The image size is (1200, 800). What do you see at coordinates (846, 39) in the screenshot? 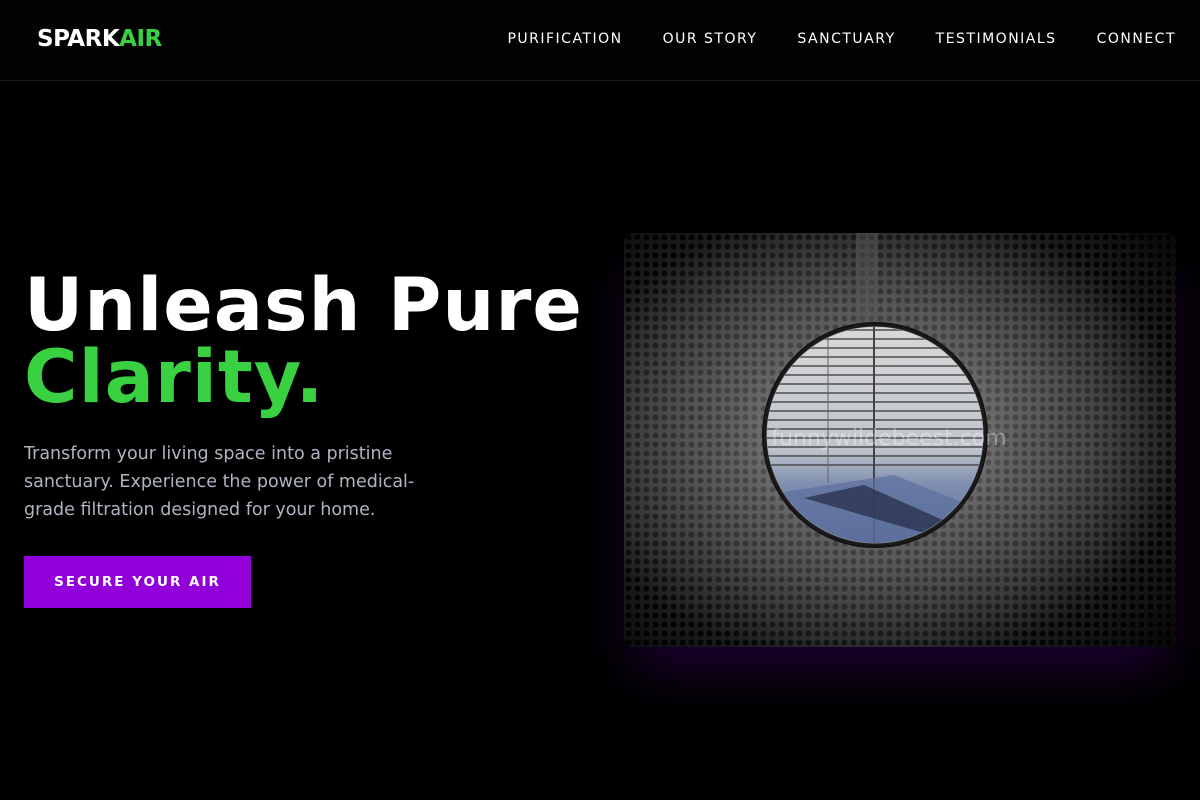
I see `nav-link-sanctuary: SANCTUARY` at bounding box center [846, 39].